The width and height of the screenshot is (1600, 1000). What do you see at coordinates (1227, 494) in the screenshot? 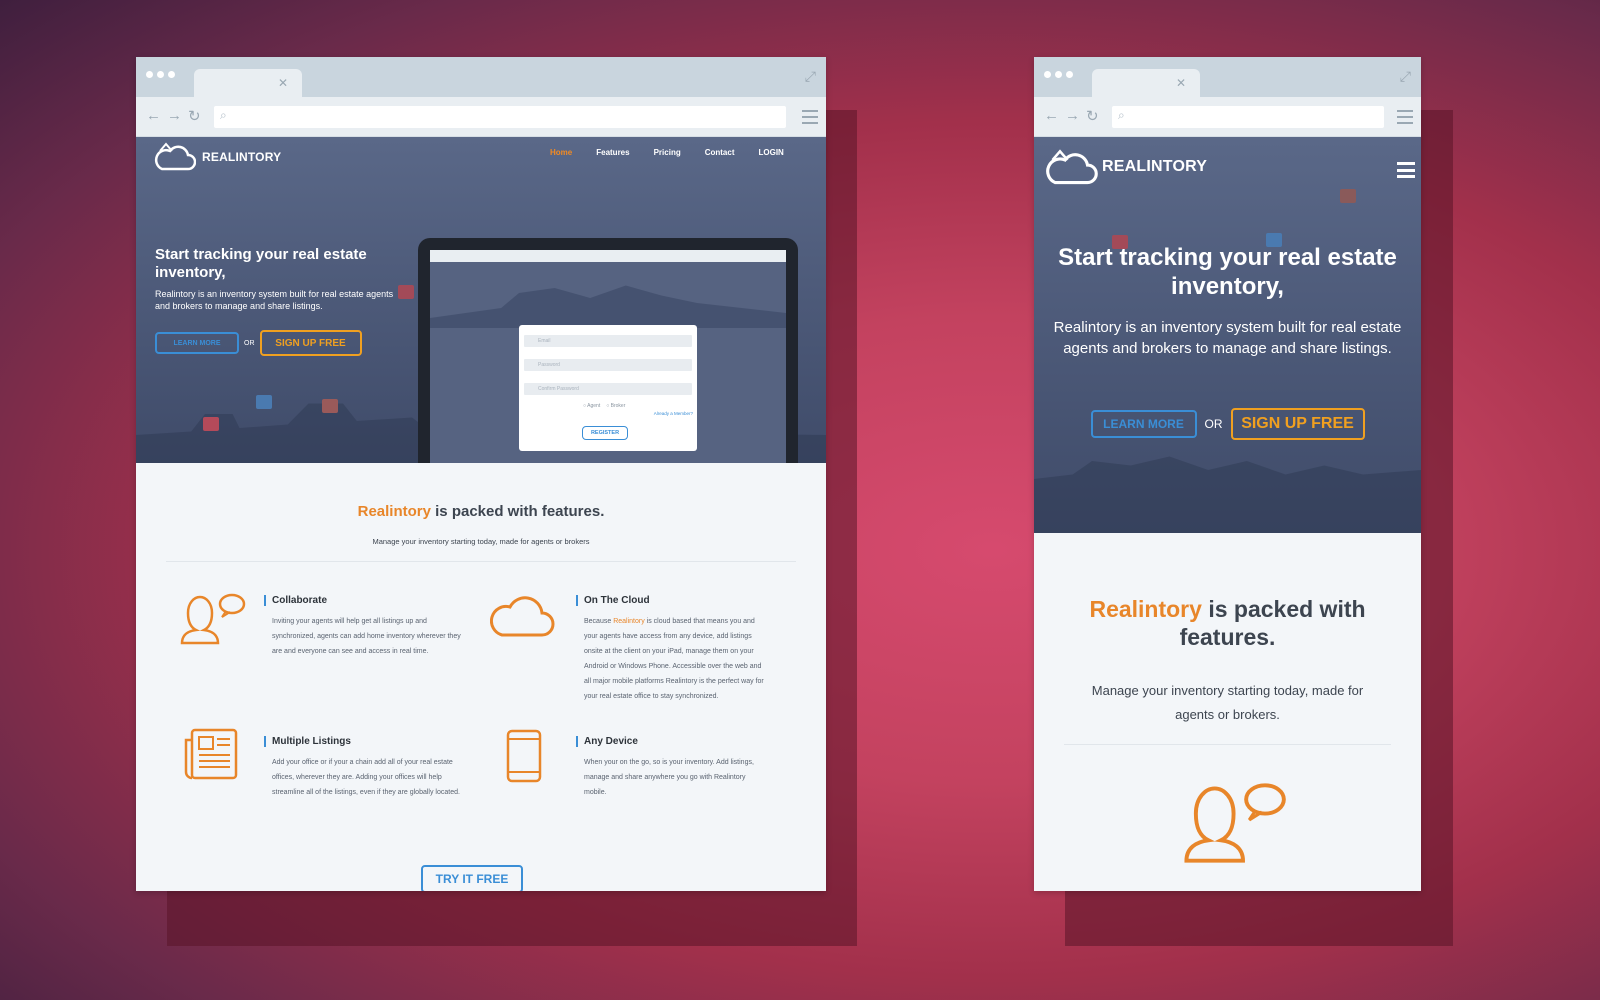
I see `city-skyline` at bounding box center [1227, 494].